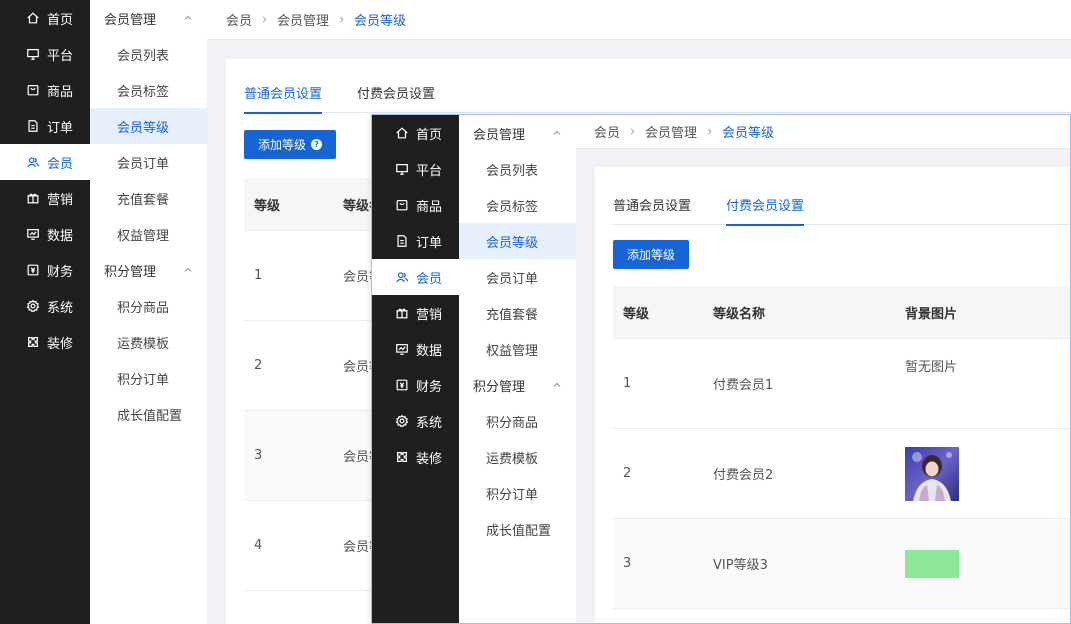  I want to click on breadcrumb: 会员 会员管理 会员等级, so click(823, 132).